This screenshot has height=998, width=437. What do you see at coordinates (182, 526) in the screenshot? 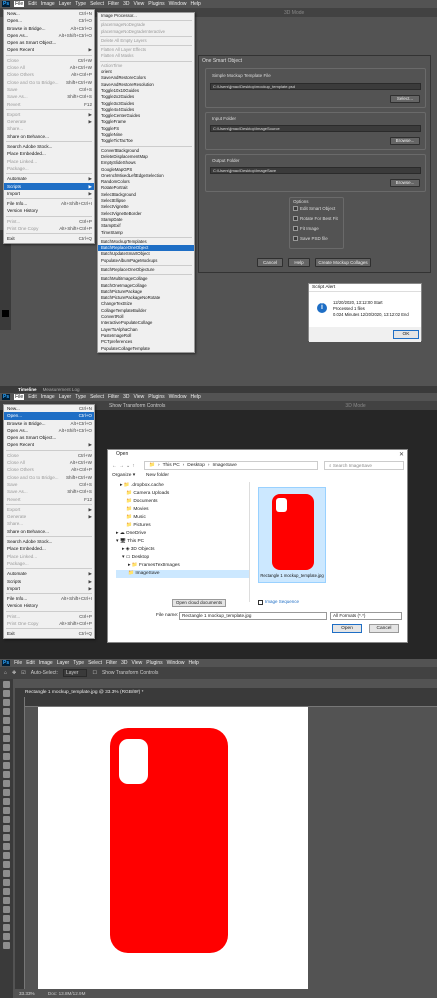
I see `tree-pictures: 📁 Pictures` at bounding box center [182, 526].